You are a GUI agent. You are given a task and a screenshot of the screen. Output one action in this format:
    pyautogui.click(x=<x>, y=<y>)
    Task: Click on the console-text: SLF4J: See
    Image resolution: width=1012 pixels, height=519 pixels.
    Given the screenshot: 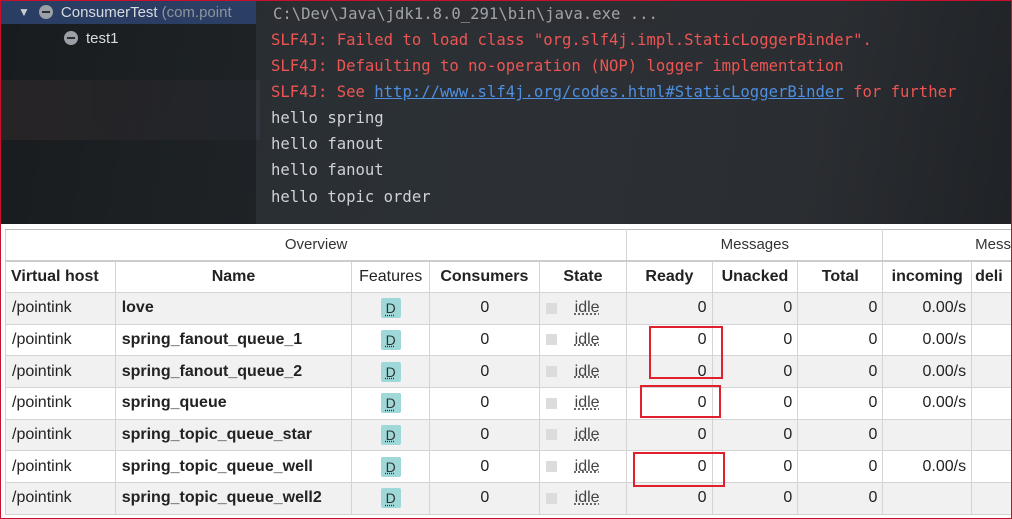 What is the action you would take?
    pyautogui.click(x=323, y=92)
    